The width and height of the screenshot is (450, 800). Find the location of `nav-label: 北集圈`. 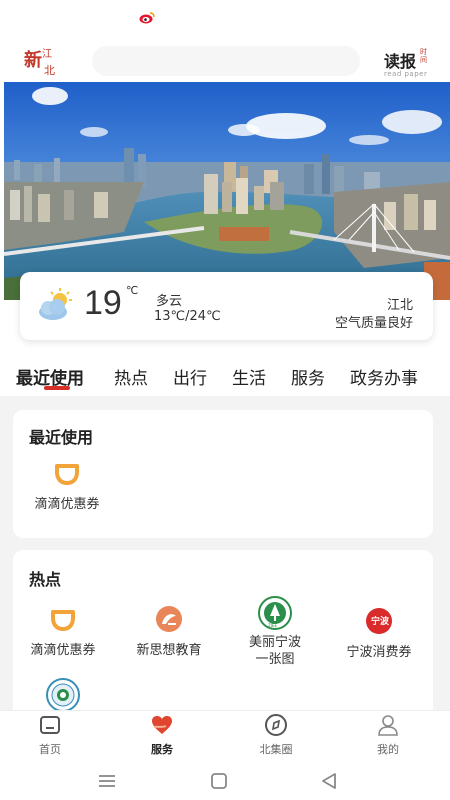

nav-label: 北集圈 is located at coordinates (276, 749).